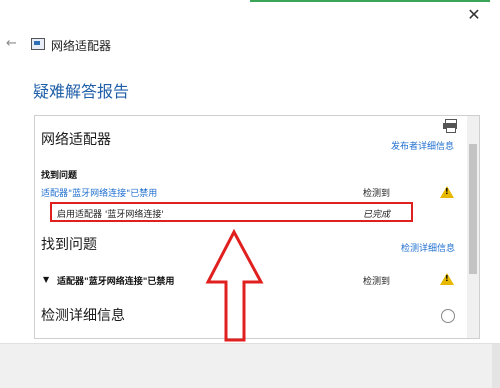  I want to click on bottom-bar-edge, so click(496, 366).